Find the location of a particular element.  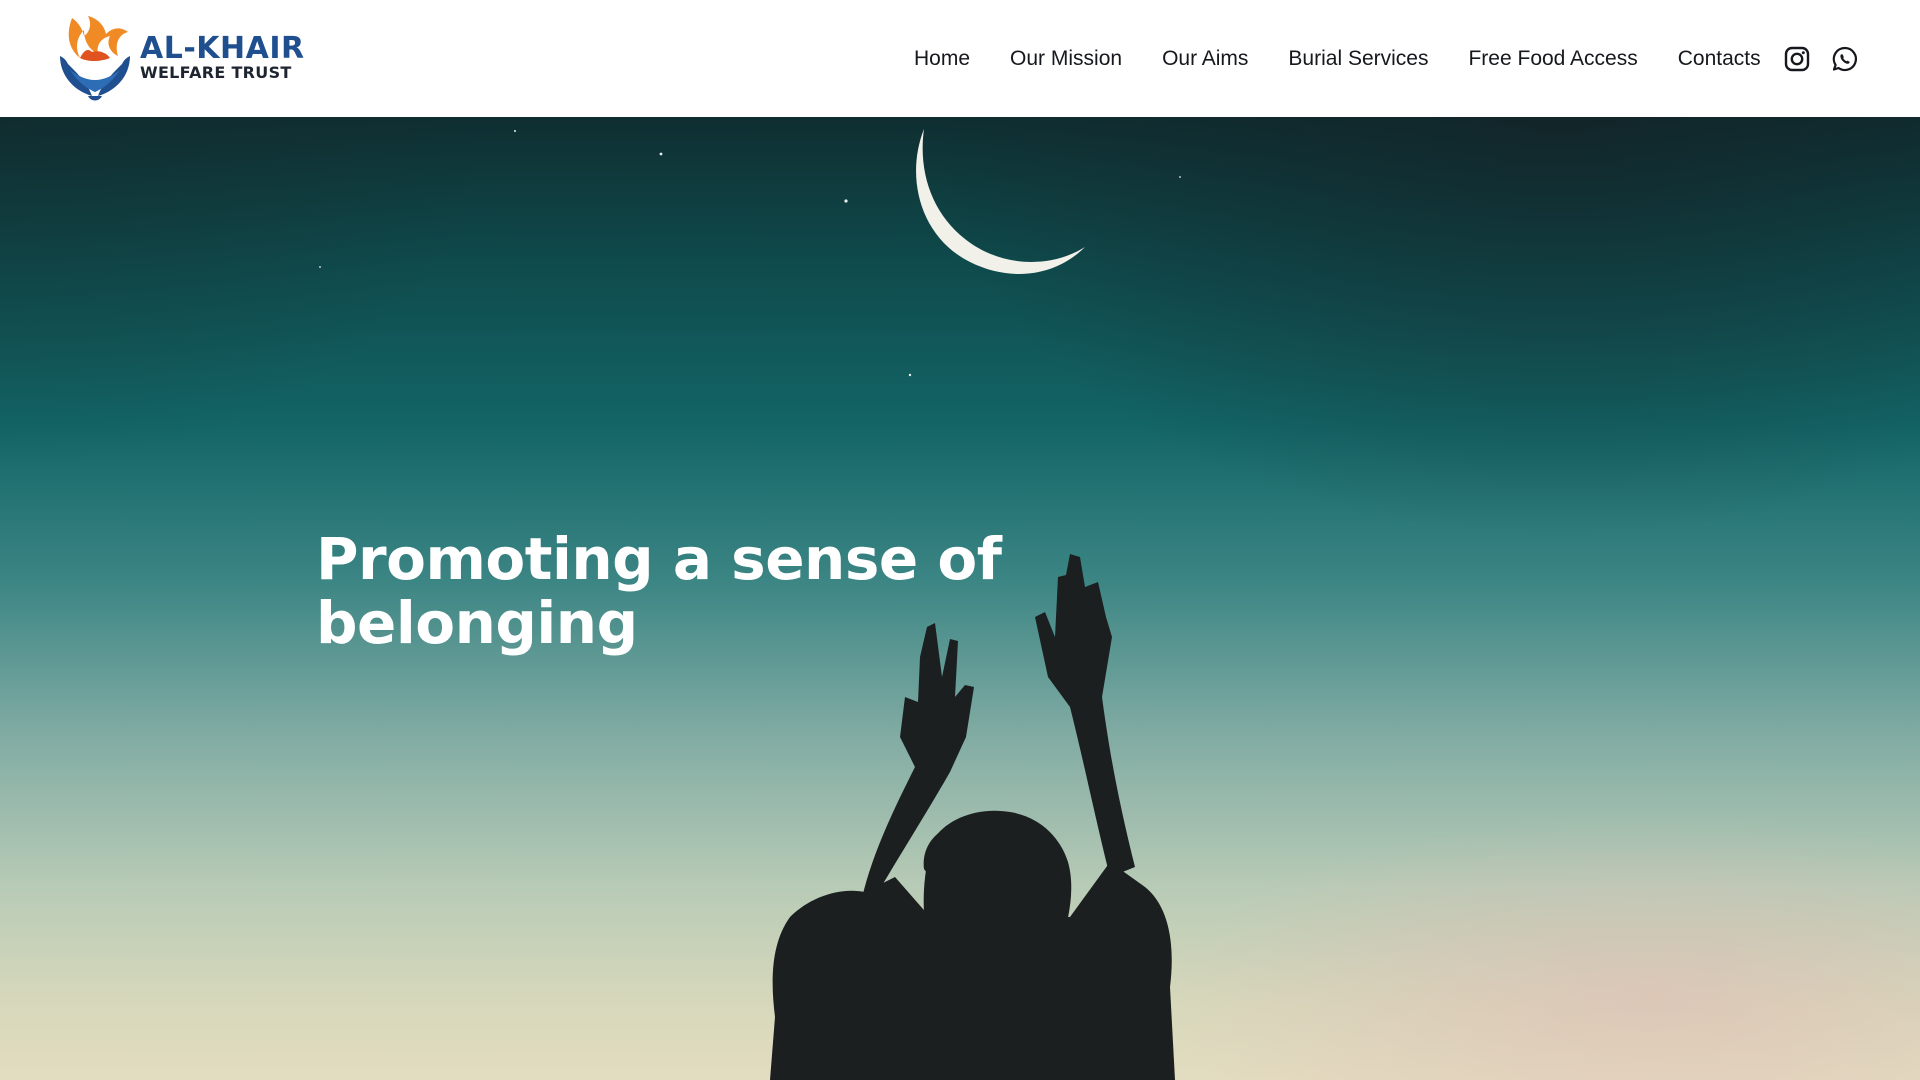

logo: AL-KHAIR WELFARE TRUST is located at coordinates (181, 58).